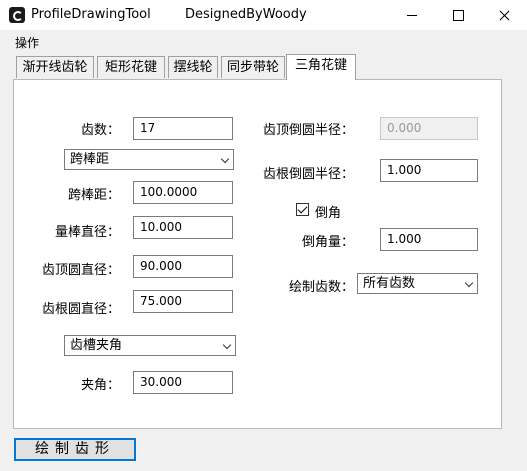  Describe the element at coordinates (17, 15) in the screenshot. I see `app-icon` at that location.